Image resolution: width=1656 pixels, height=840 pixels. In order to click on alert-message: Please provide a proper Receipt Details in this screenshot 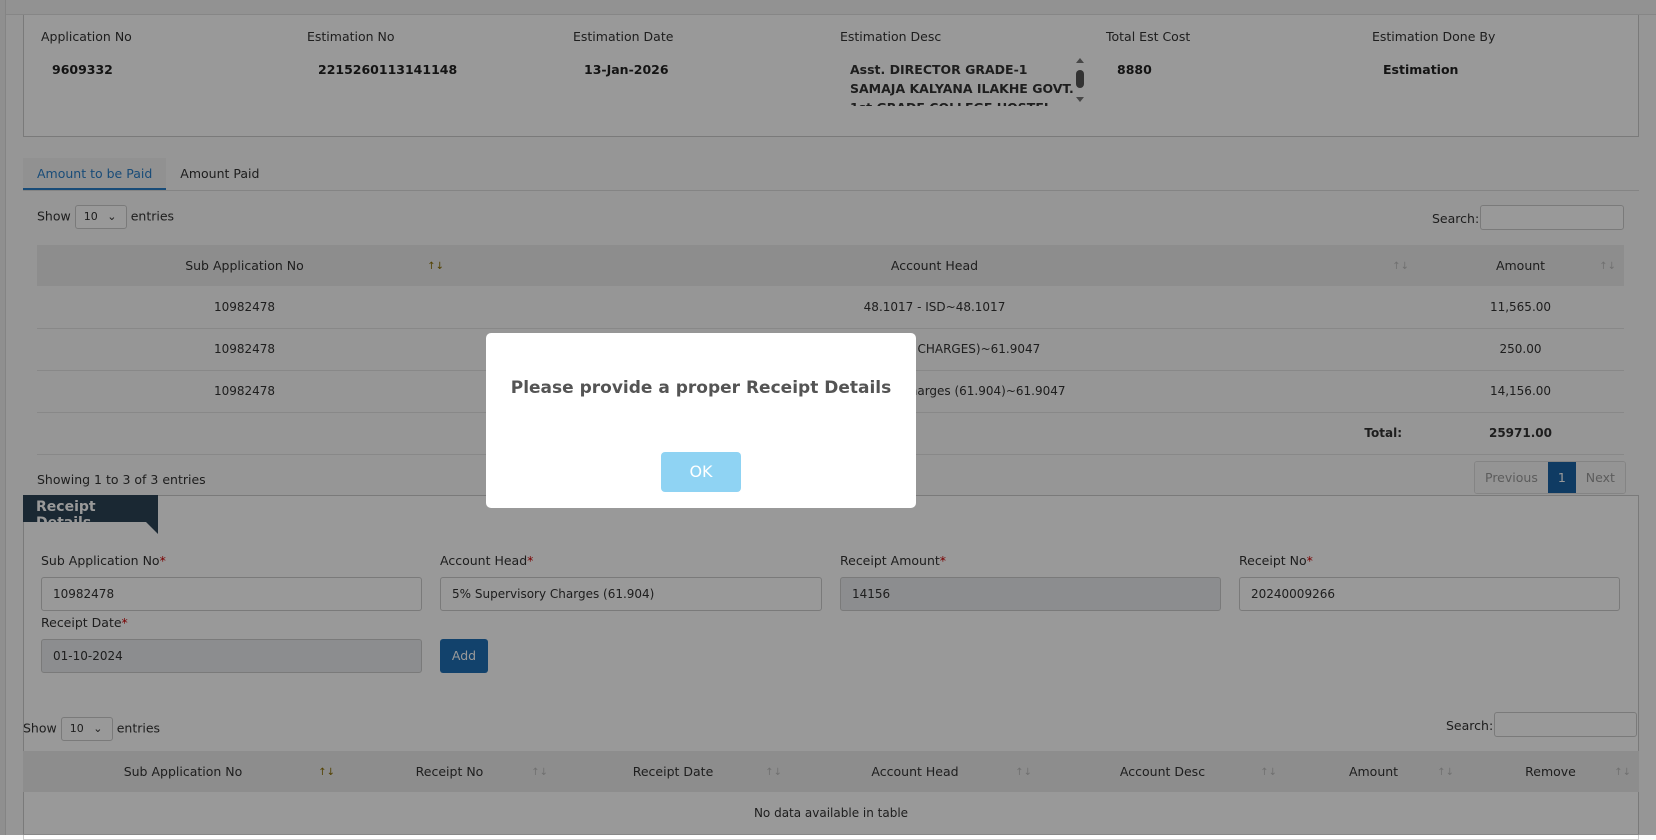, I will do `click(701, 388)`.